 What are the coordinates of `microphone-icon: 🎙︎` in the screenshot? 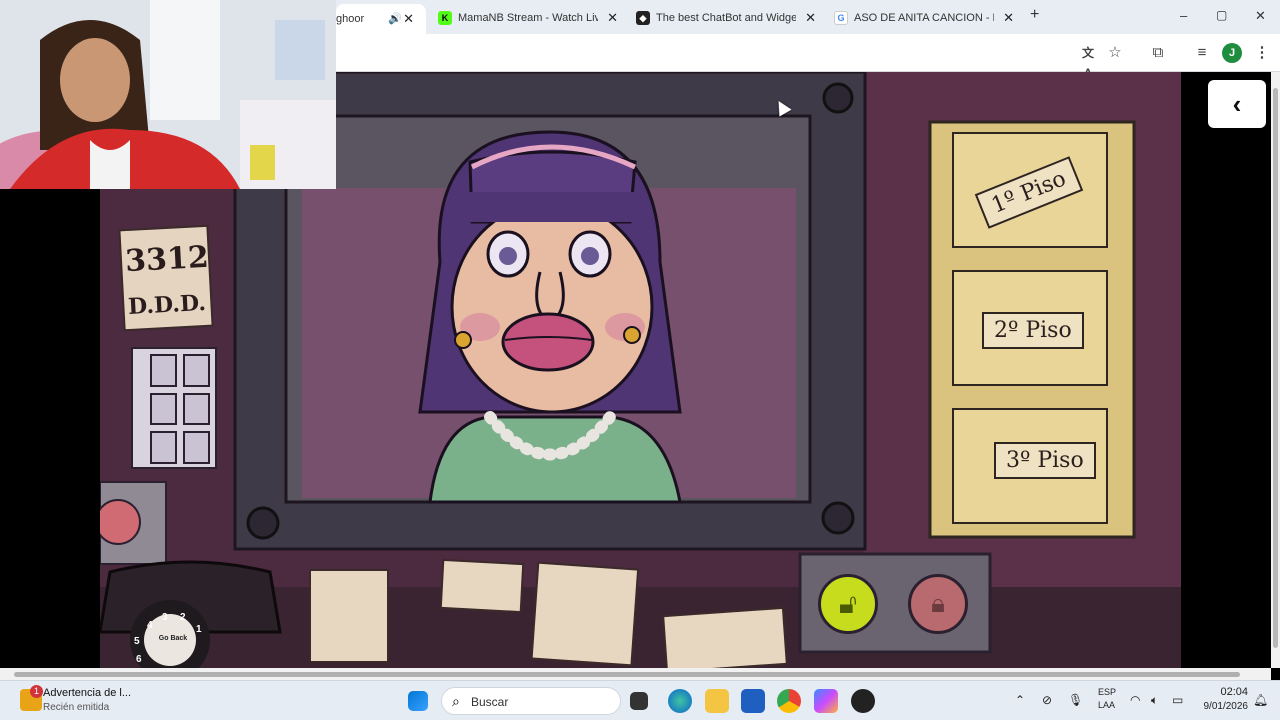 It's located at (1075, 700).